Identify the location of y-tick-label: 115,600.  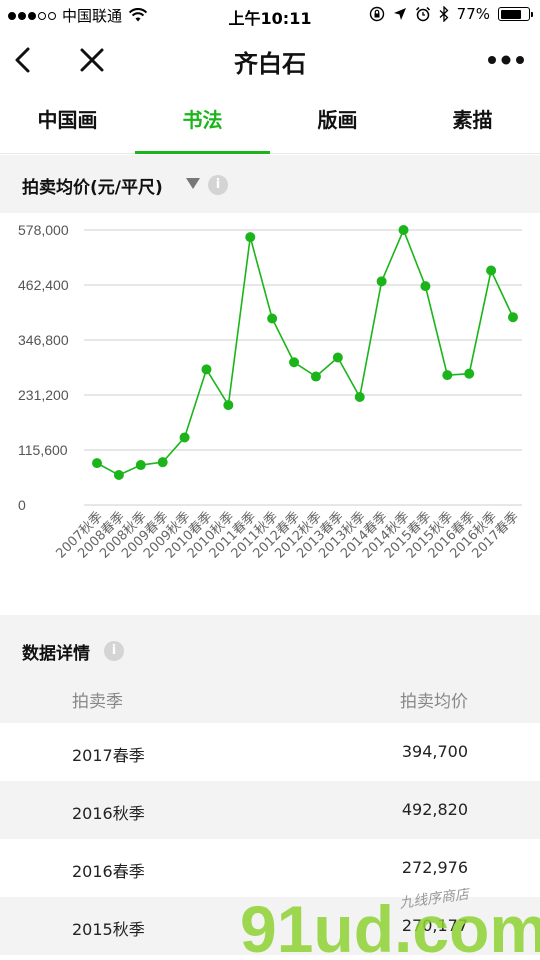
(43, 450).